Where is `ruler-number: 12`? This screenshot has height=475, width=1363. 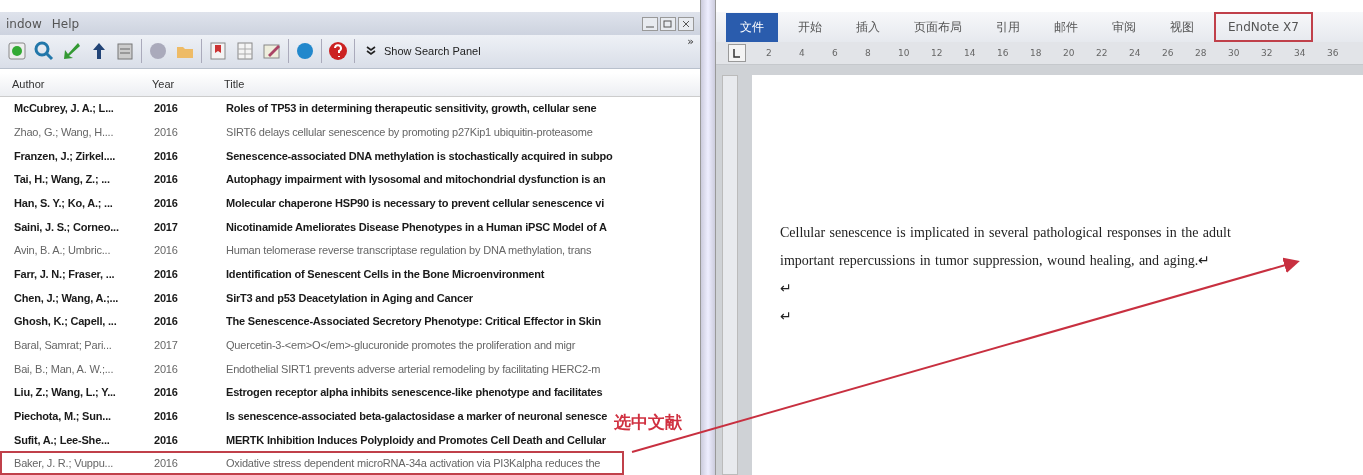 ruler-number: 12 is located at coordinates (937, 53).